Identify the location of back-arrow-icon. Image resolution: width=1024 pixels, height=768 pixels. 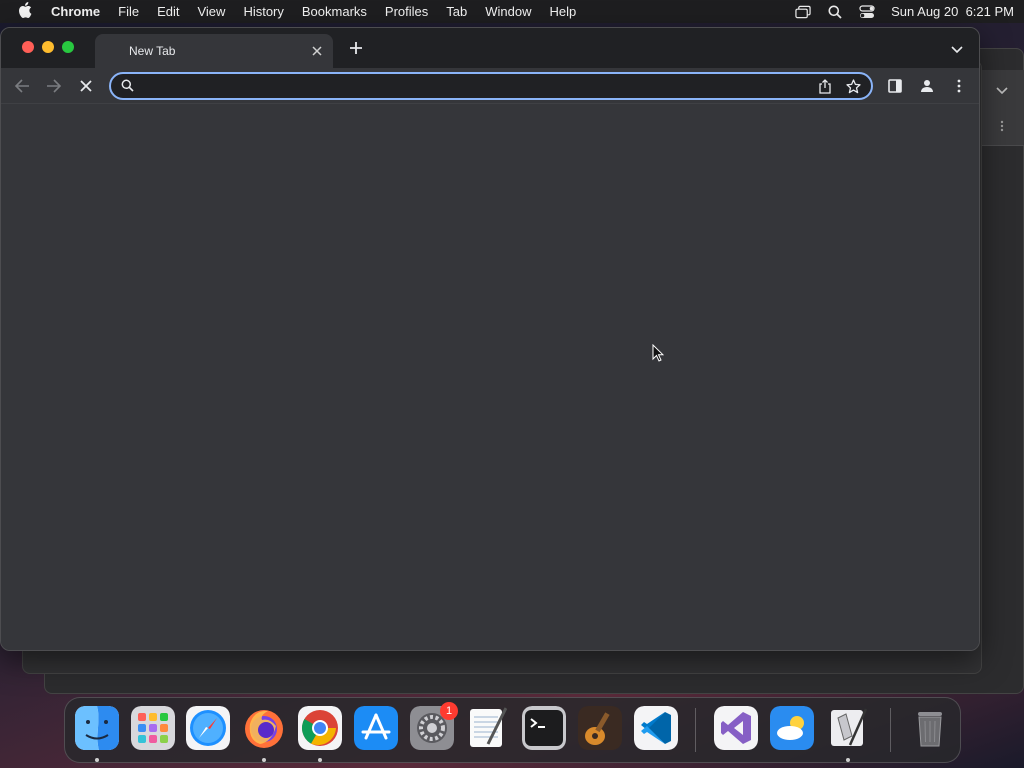
(22, 86).